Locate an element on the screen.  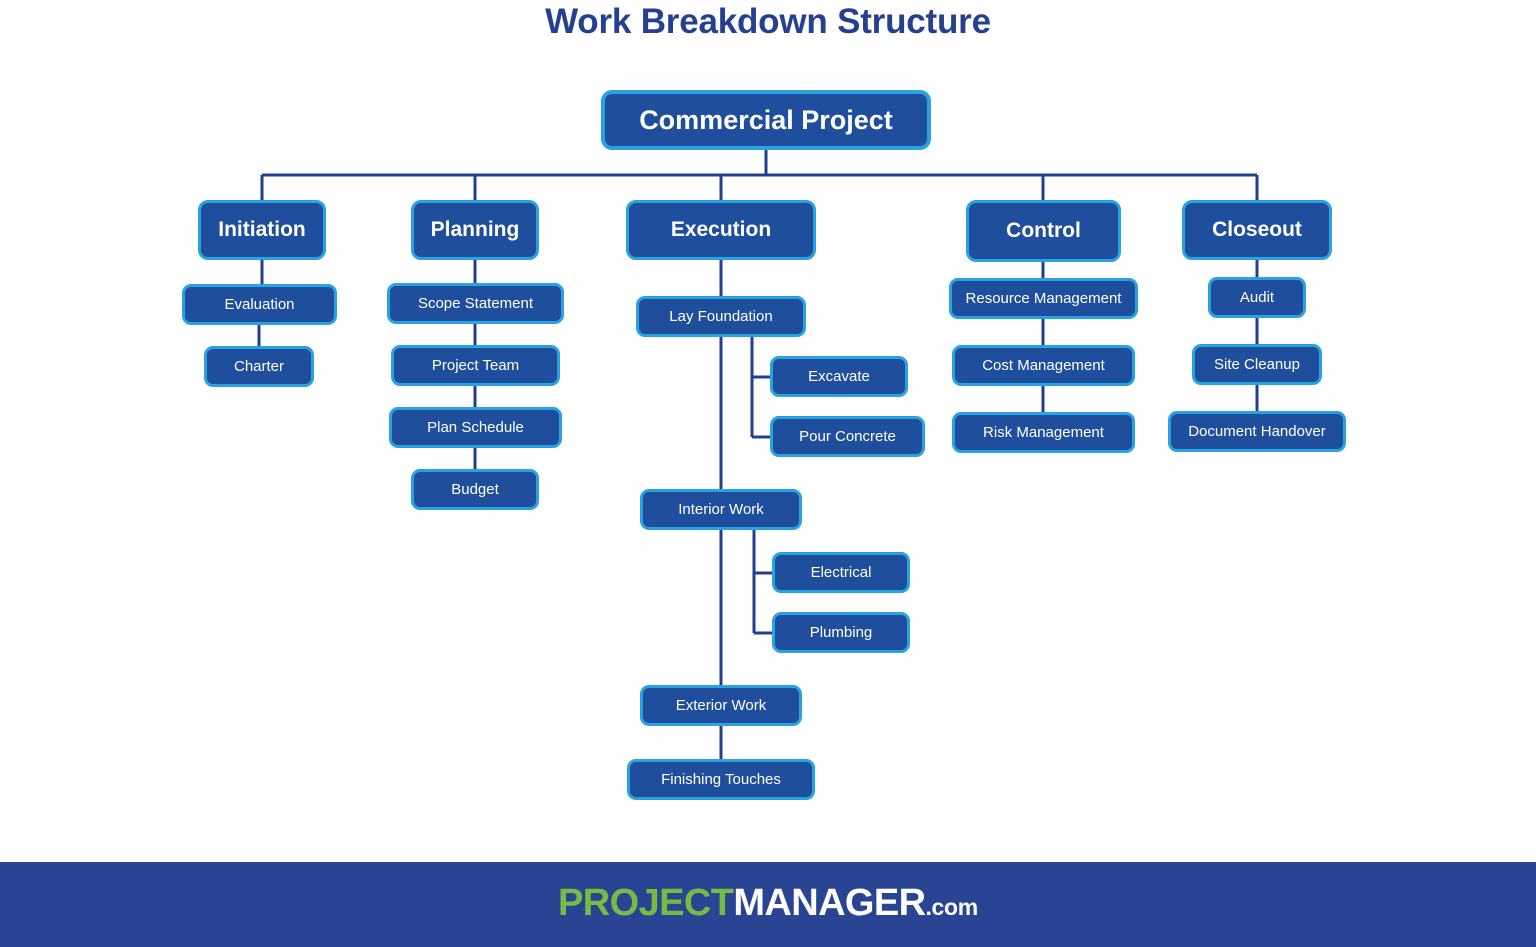
projectmanager-logo: PROJECTMANAGER.com is located at coordinates (768, 905).